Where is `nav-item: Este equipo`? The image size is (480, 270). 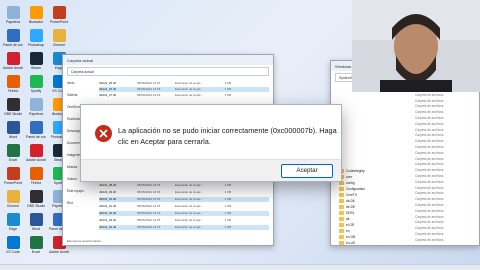
nav-item: Este equipo is located at coordinates (82, 192).